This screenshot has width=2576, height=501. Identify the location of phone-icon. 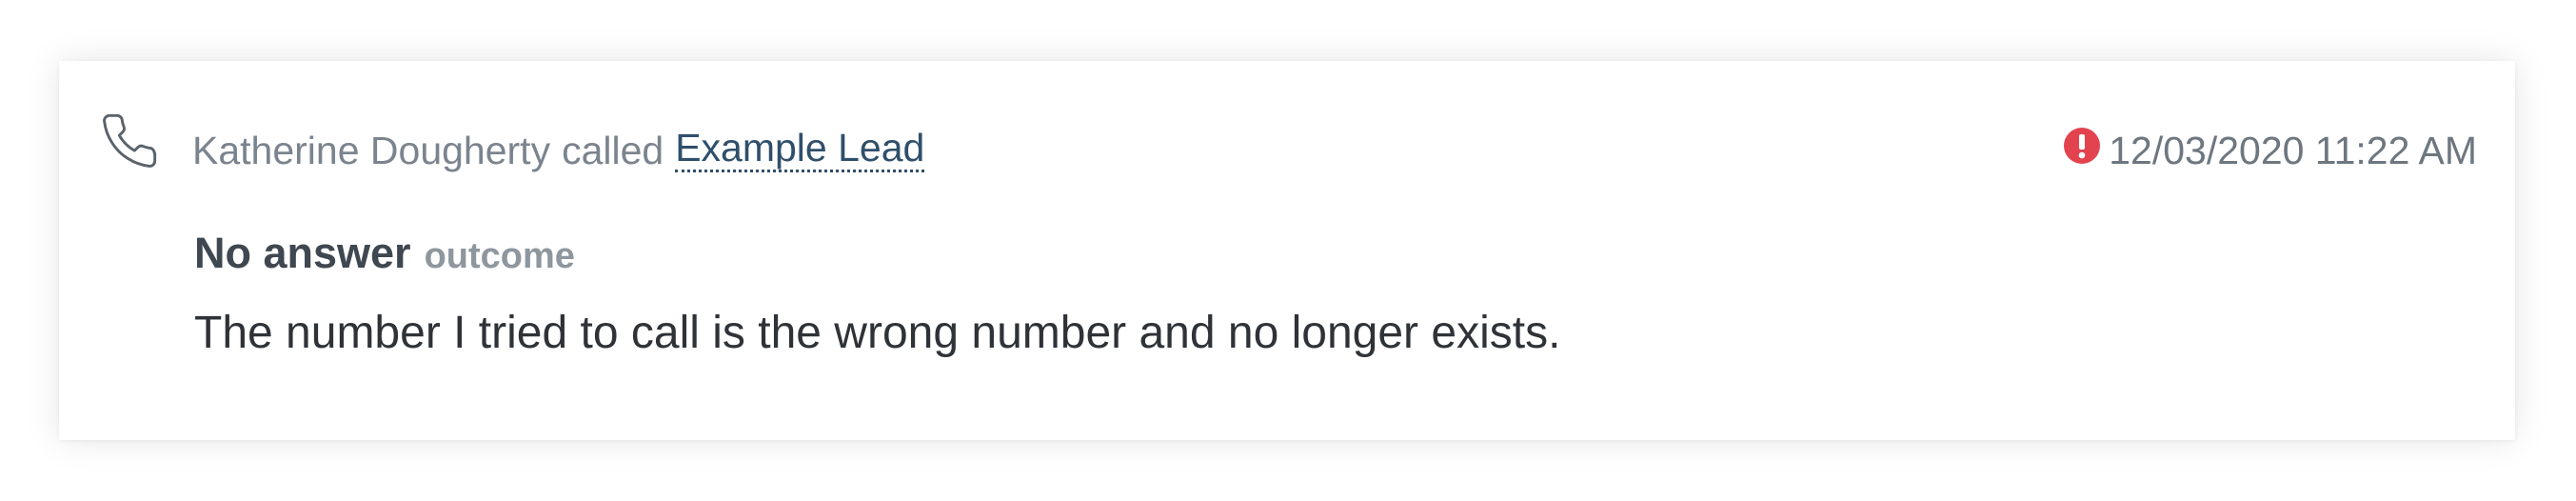
(129, 140).